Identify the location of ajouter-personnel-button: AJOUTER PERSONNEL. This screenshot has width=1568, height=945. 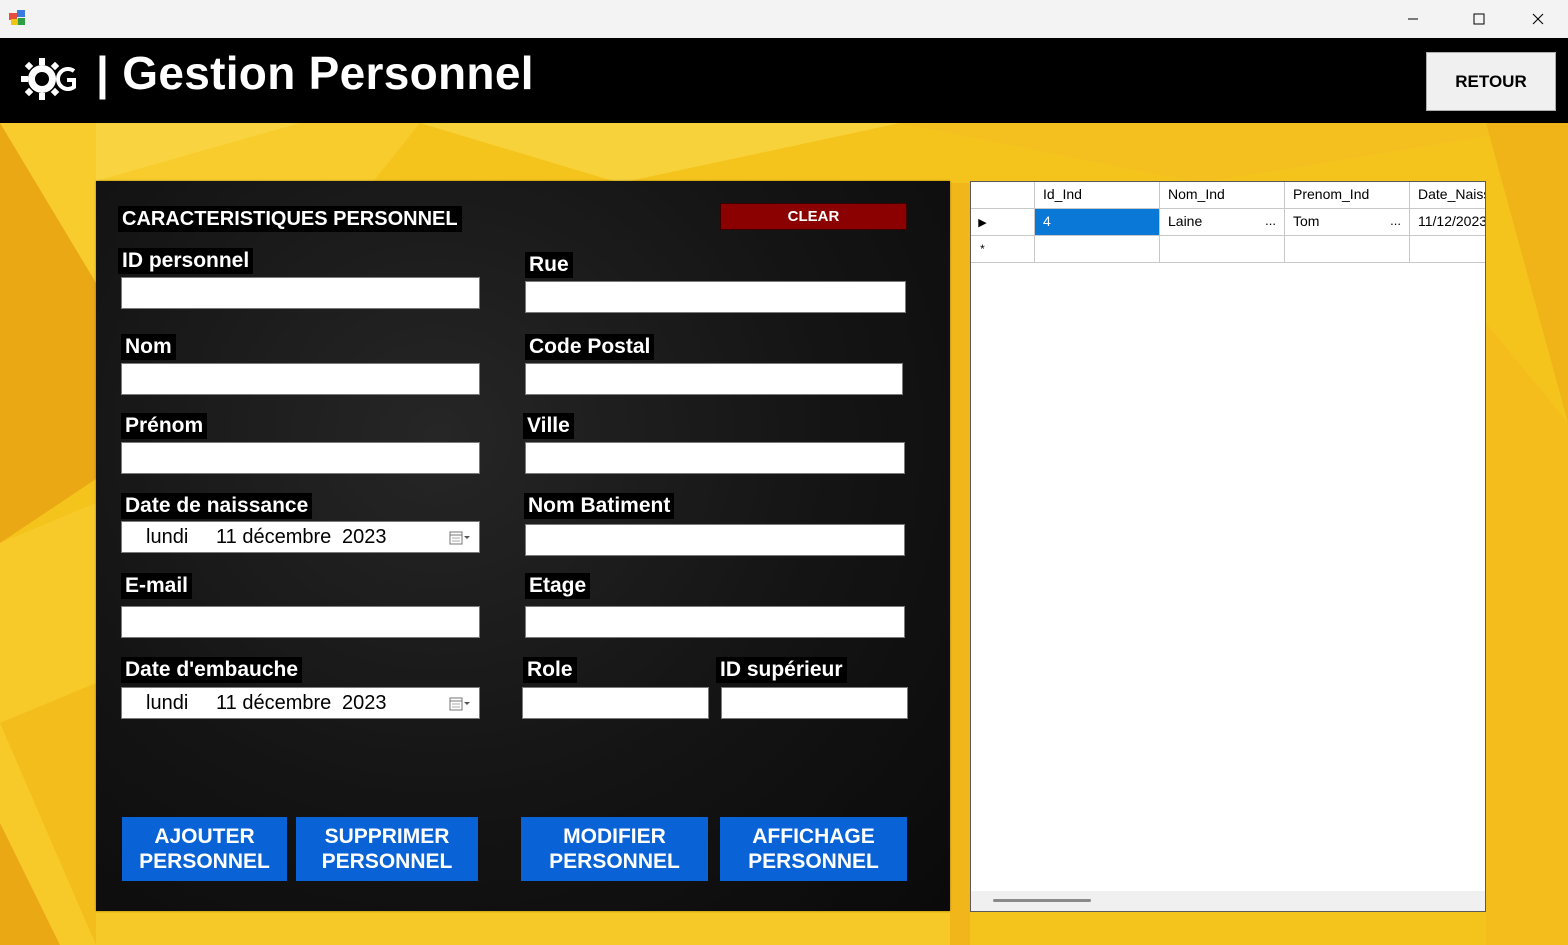
(204, 849).